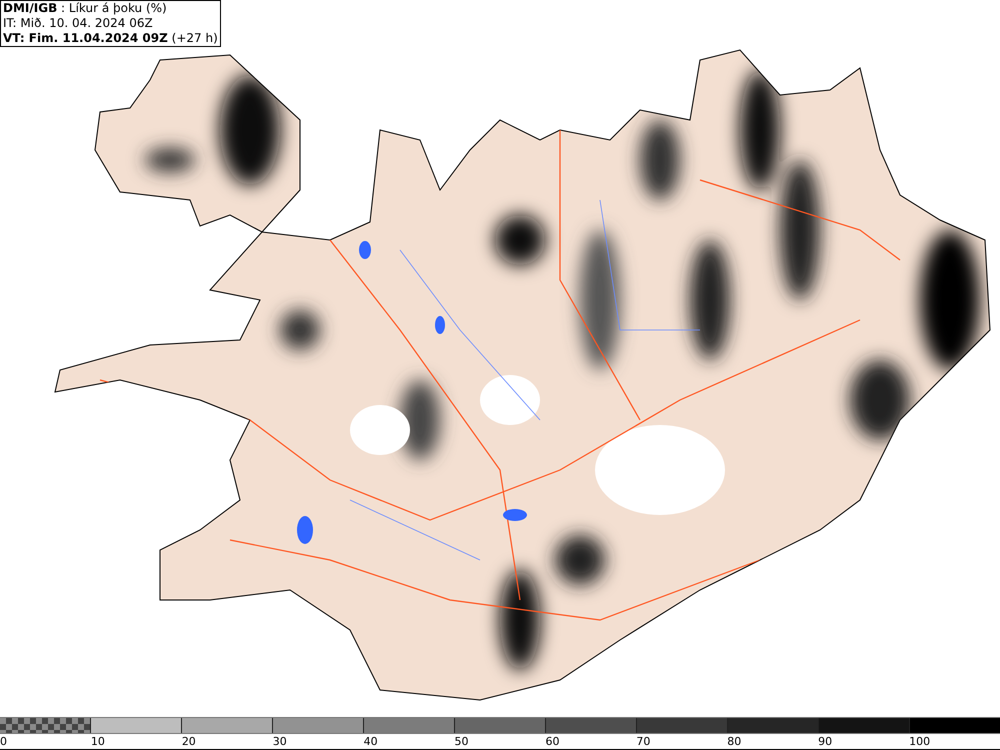 This screenshot has height=750, width=1000. I want to click on legend-label: 30, so click(279, 741).